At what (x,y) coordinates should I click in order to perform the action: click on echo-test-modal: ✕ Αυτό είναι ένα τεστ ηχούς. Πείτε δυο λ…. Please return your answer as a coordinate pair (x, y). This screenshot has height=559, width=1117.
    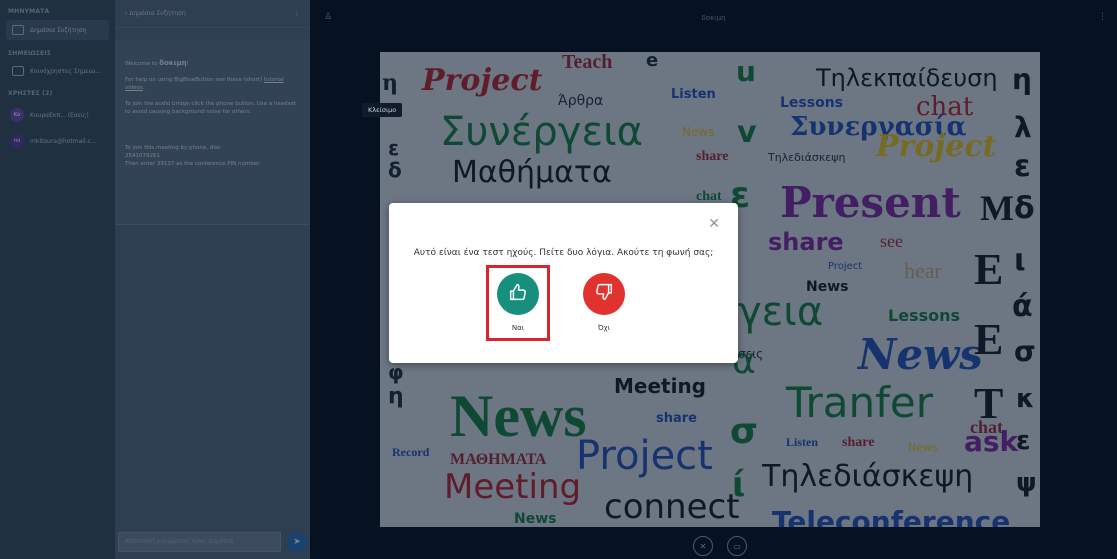
    Looking at the image, I should click on (563, 283).